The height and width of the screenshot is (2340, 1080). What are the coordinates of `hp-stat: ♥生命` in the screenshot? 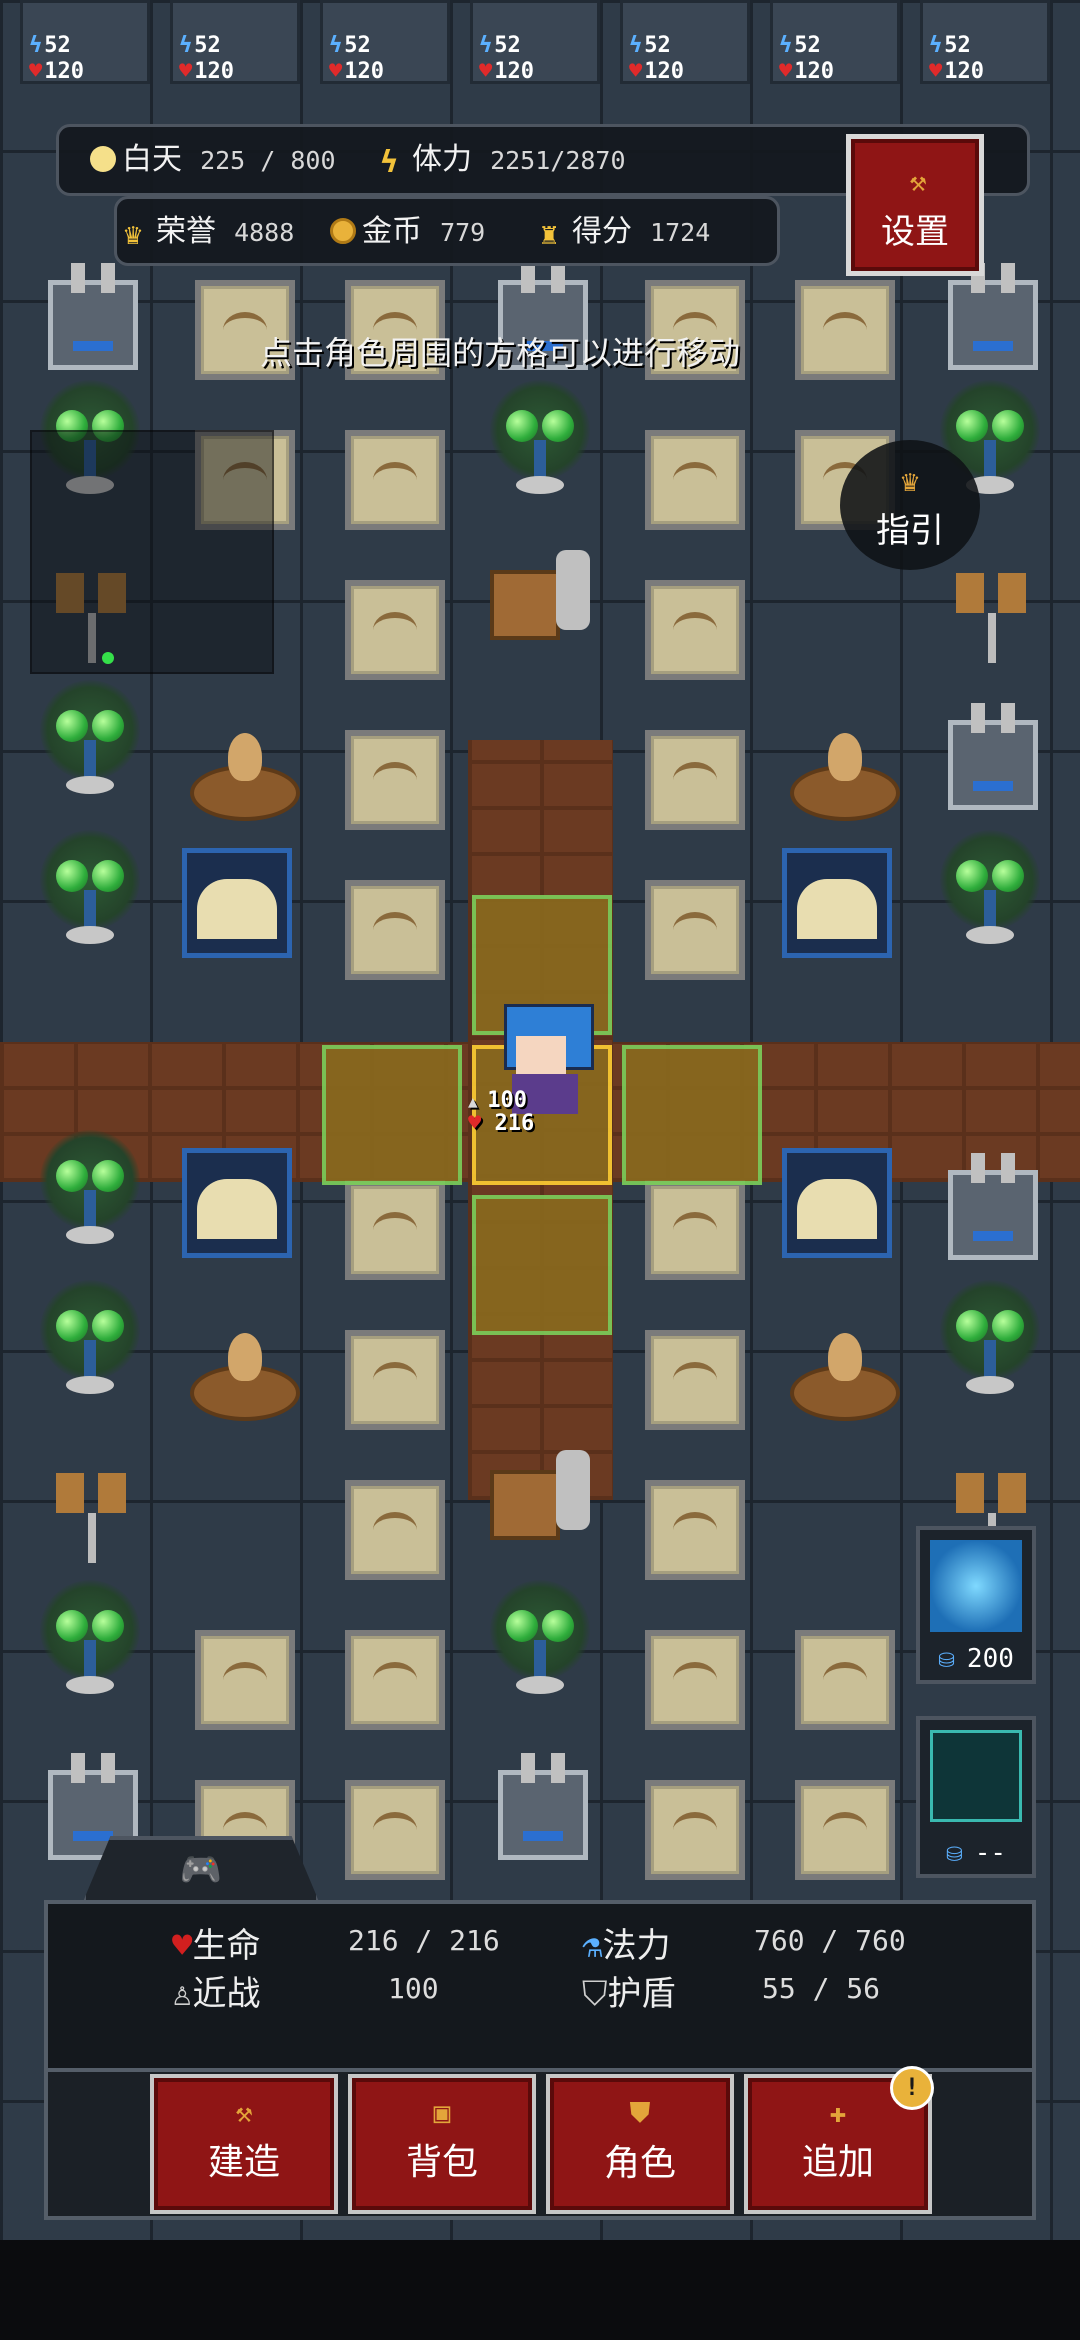 It's located at (216, 1942).